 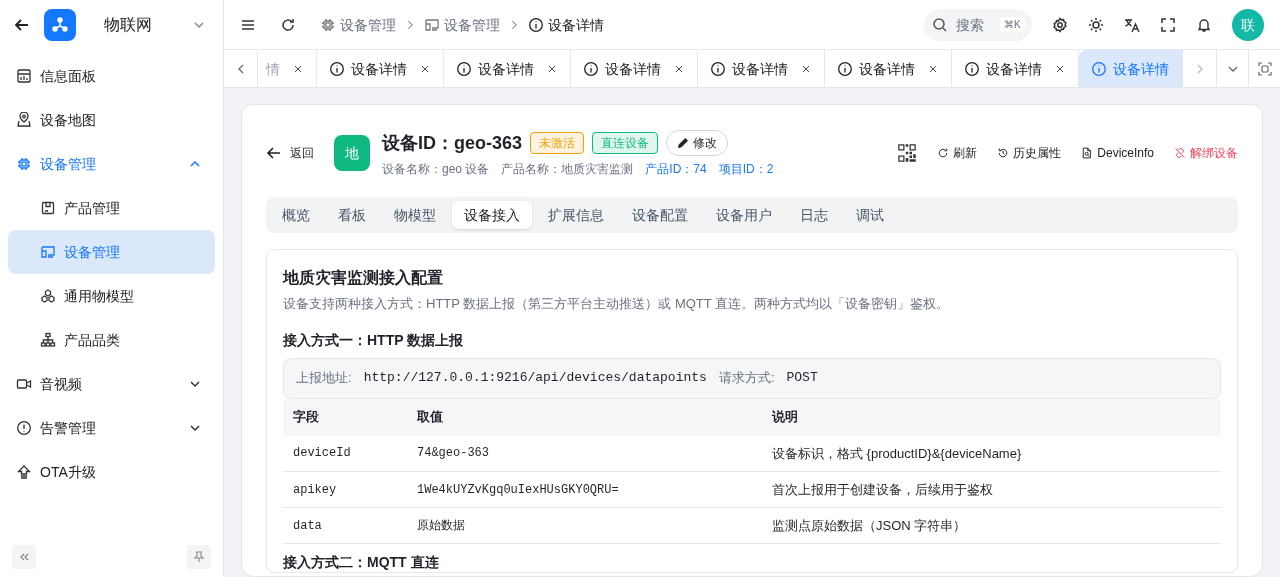 I want to click on detail-tab: 设备接入, so click(x=492, y=215).